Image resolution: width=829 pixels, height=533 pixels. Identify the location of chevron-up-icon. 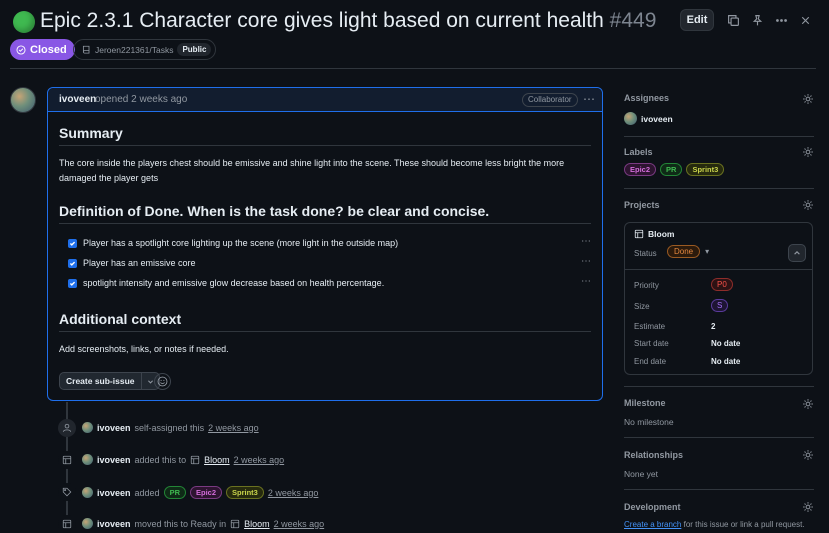
(797, 253).